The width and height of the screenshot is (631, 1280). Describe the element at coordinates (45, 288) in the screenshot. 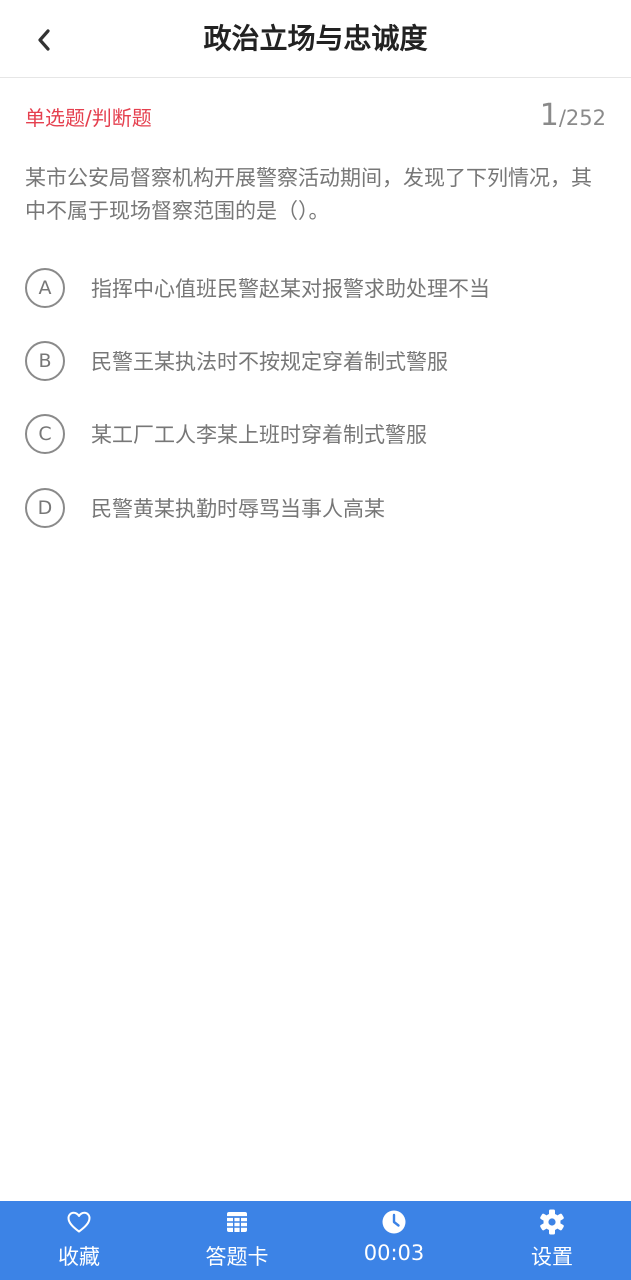

I see `option-letter-a: A` at that location.